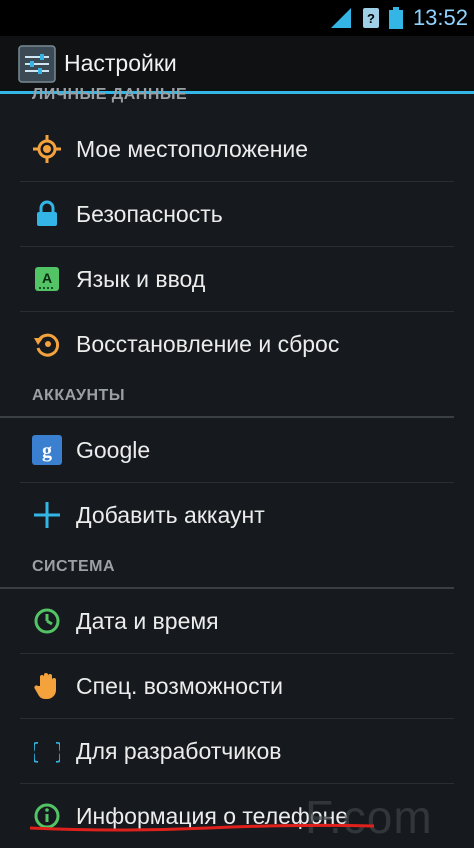 Image resolution: width=474 pixels, height=848 pixels. Describe the element at coordinates (47, 686) in the screenshot. I see `hand-icon` at that location.